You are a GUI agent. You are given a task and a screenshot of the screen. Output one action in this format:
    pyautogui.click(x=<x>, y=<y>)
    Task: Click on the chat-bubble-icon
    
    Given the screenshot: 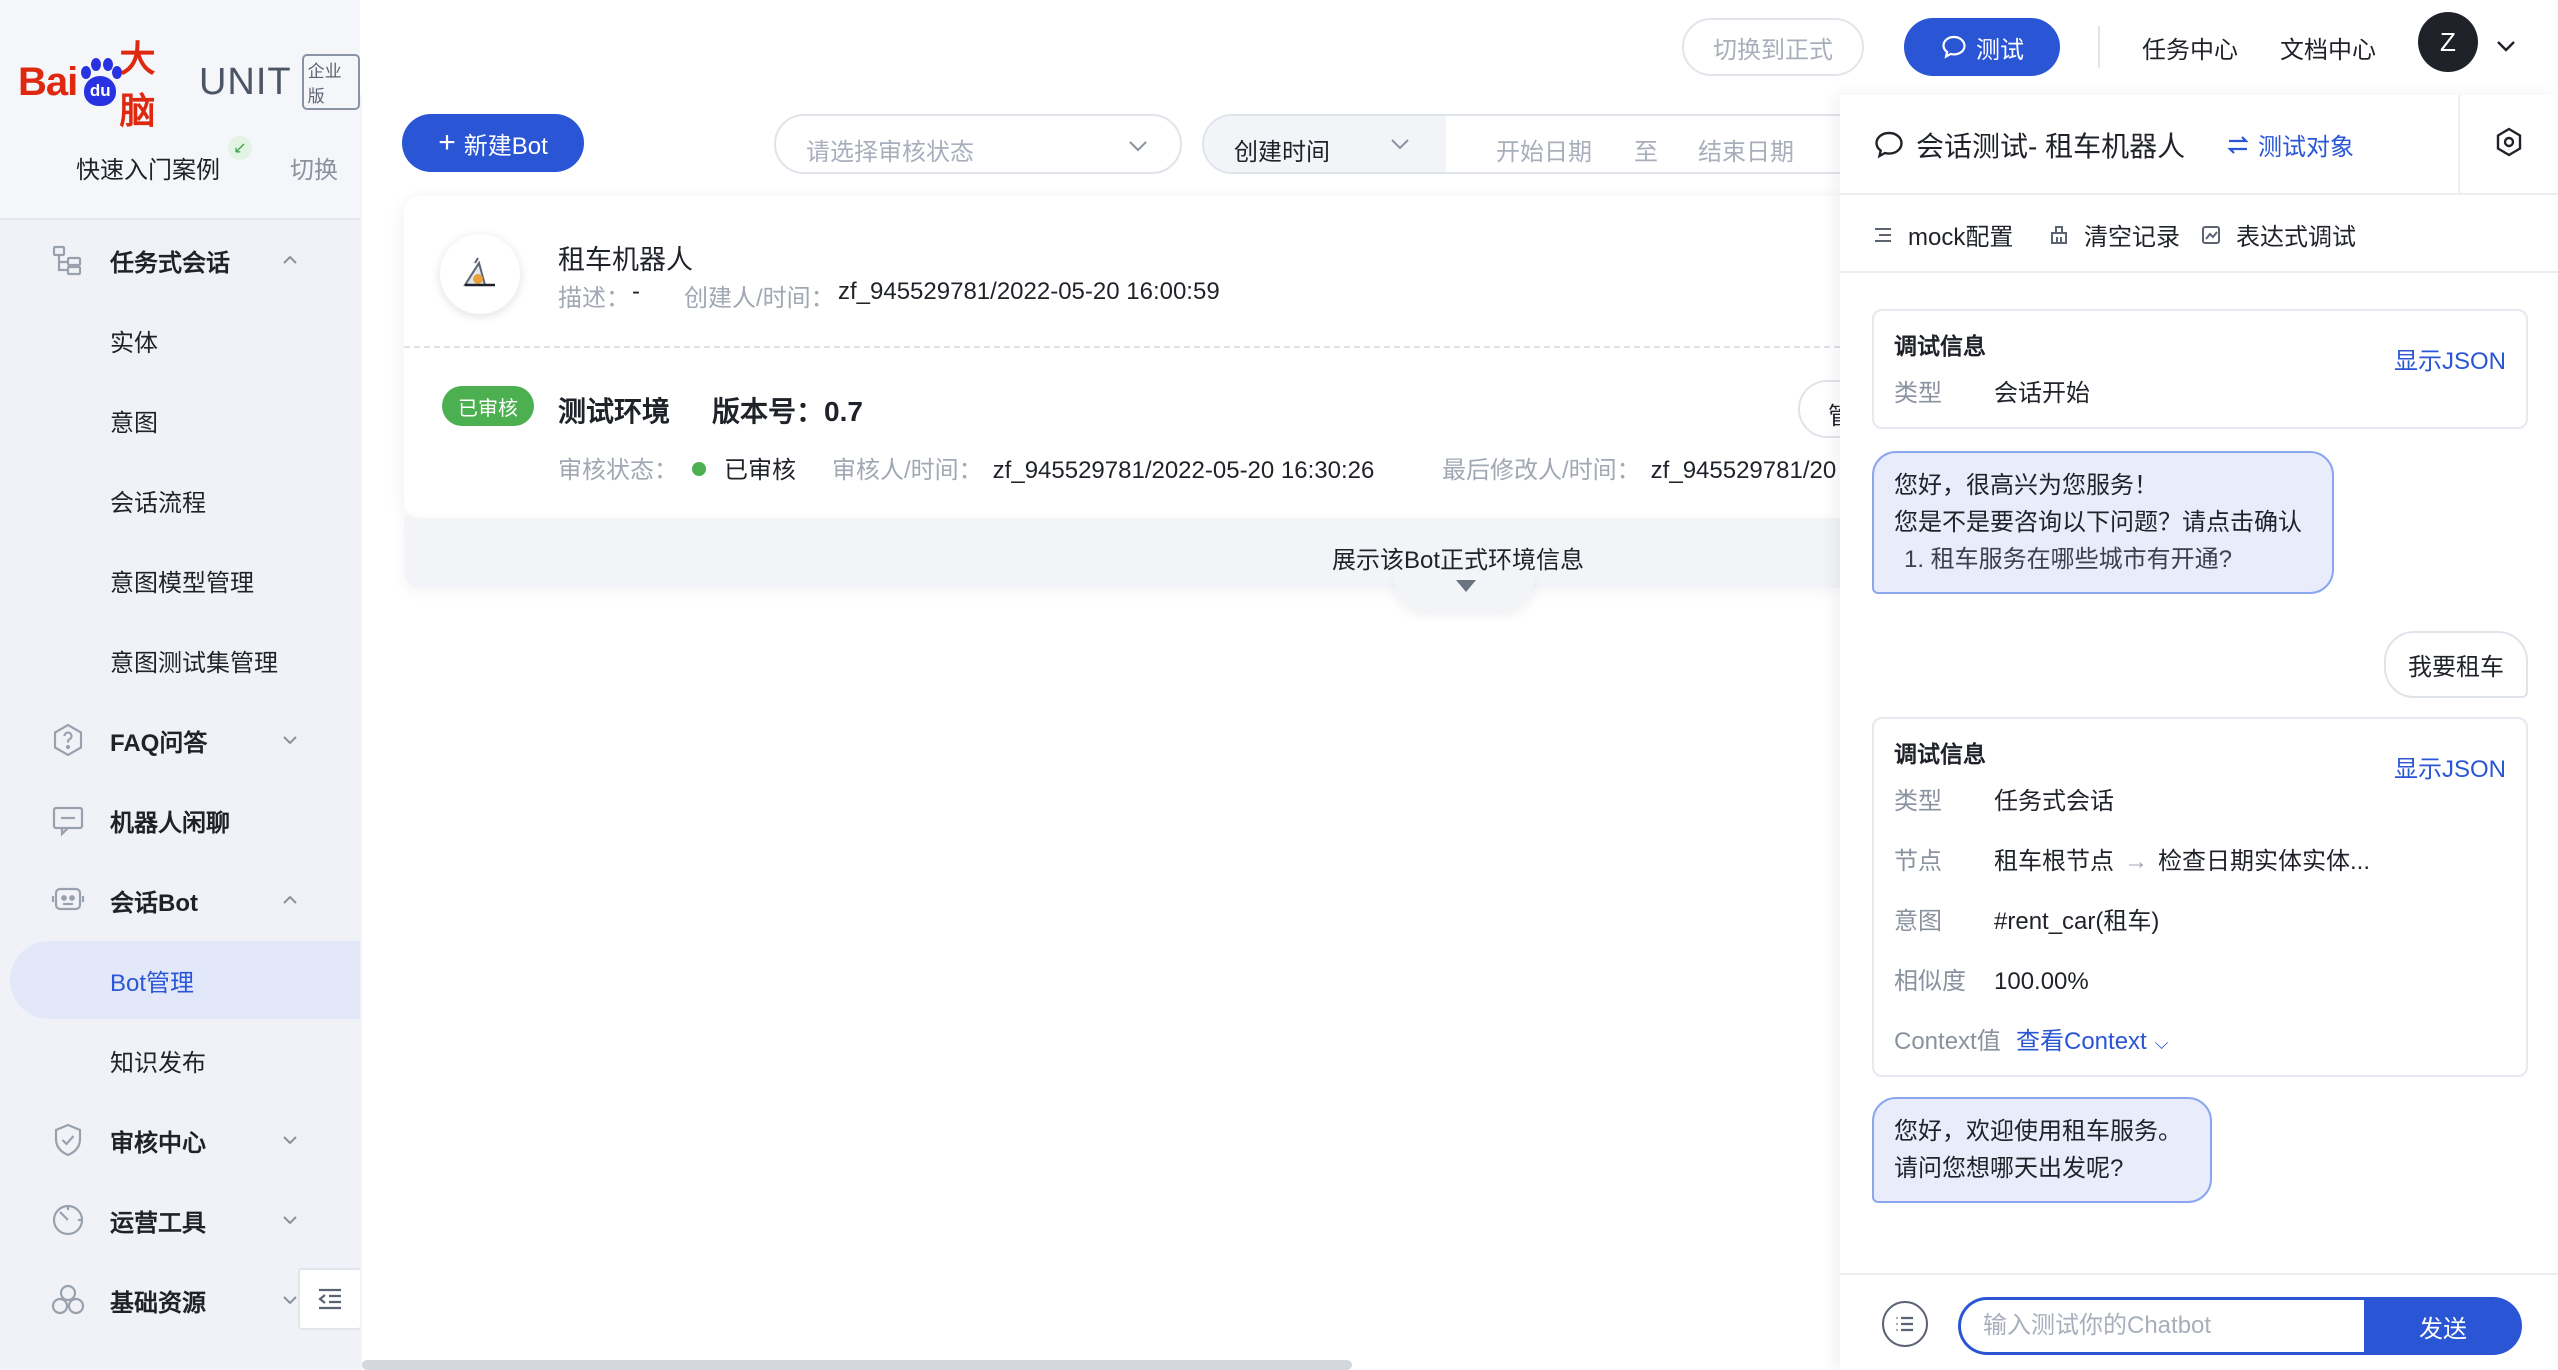 What is the action you would take?
    pyautogui.click(x=1889, y=145)
    